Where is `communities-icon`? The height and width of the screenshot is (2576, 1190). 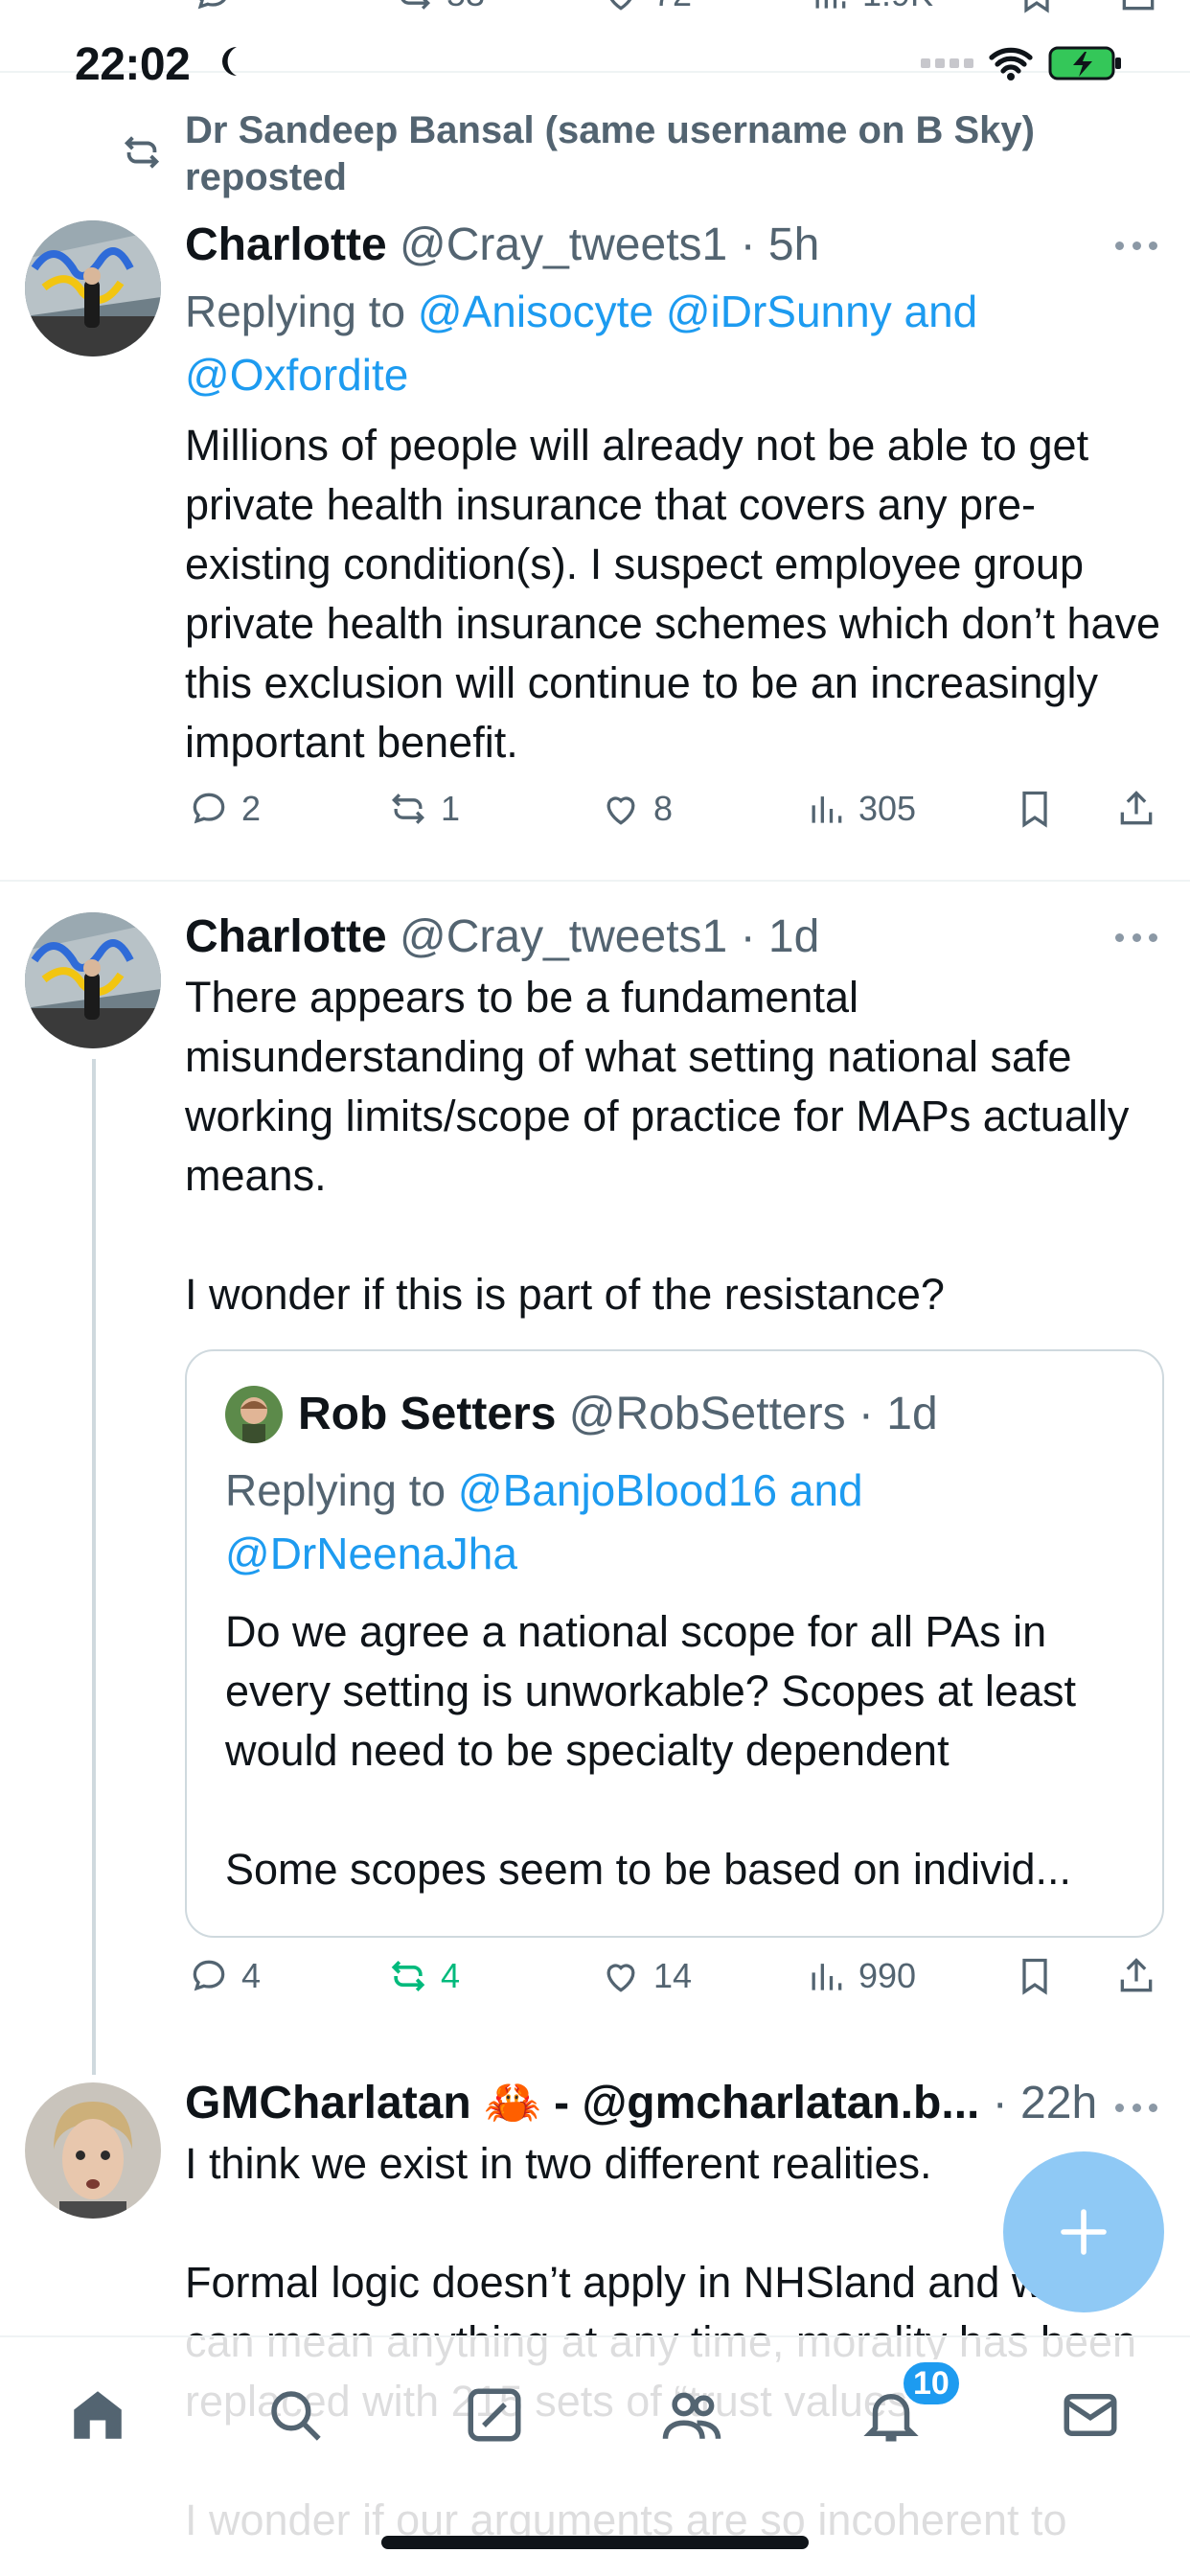
communities-icon is located at coordinates (495, 2415).